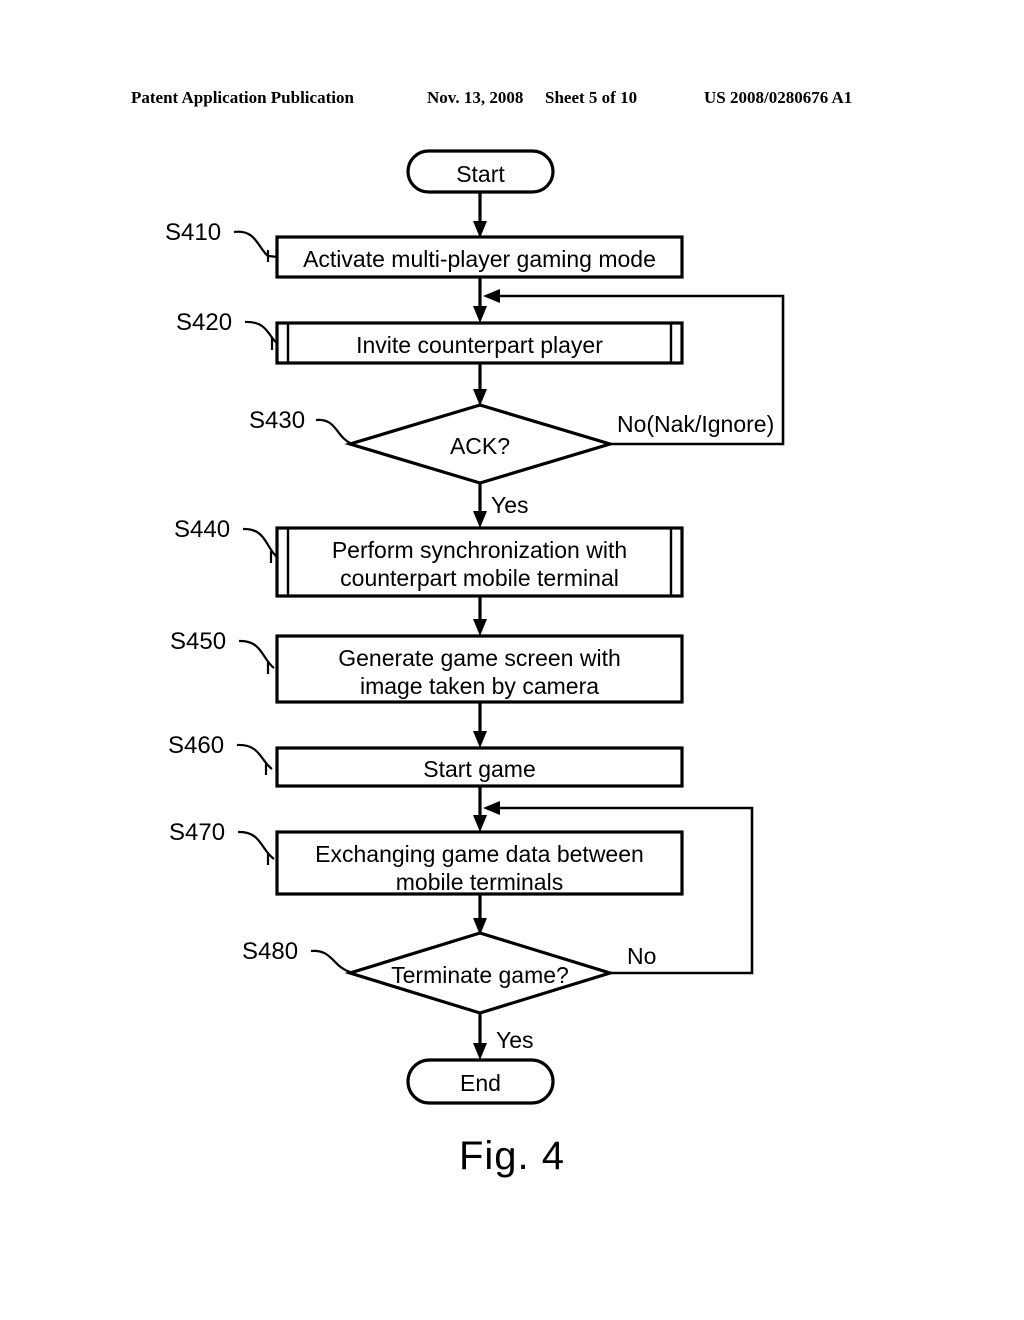 The height and width of the screenshot is (1320, 1024). Describe the element at coordinates (480, 215) in the screenshot. I see `edge-start-to-s410` at that location.